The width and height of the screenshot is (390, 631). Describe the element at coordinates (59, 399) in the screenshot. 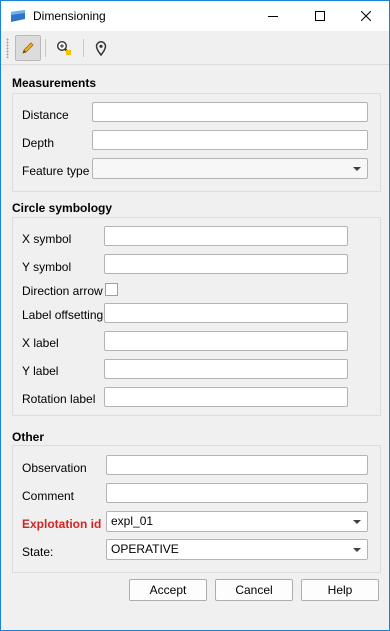

I see `rotation-label-label: Rotation label` at that location.